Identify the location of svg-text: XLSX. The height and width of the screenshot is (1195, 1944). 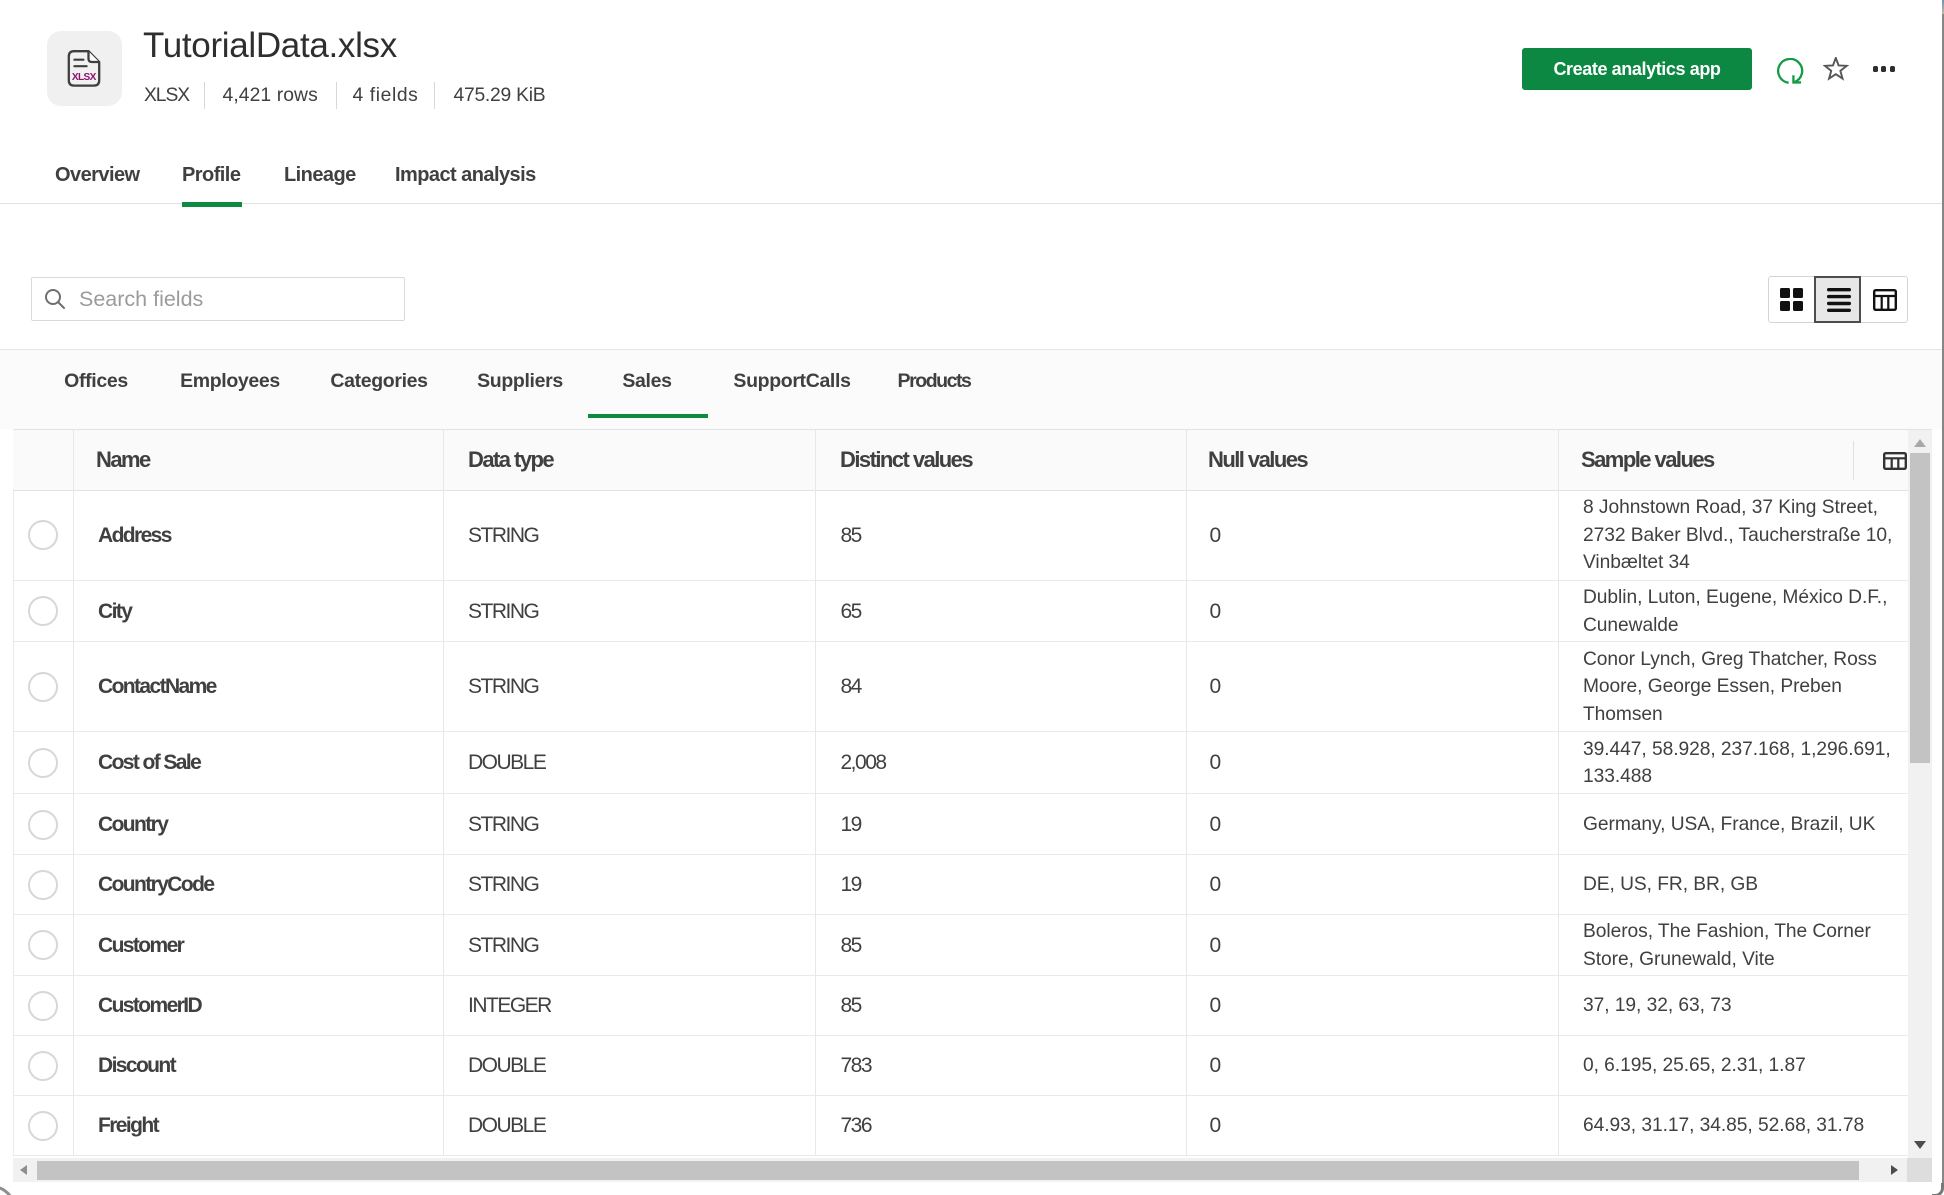
(84, 77).